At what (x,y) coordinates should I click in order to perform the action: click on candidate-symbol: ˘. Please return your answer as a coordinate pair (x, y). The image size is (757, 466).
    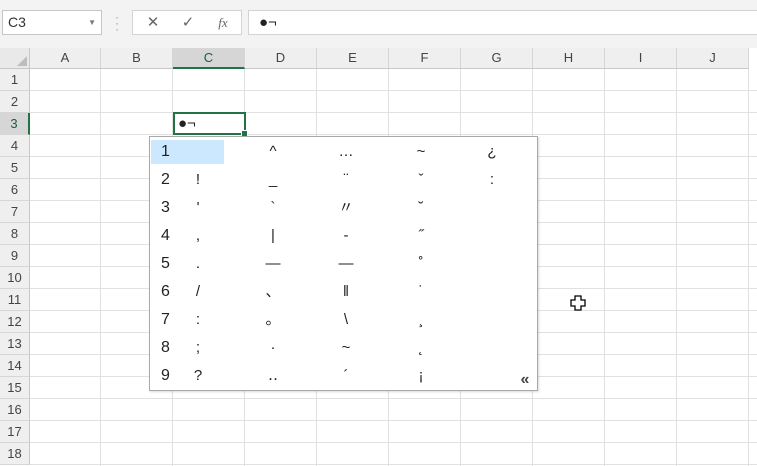
    Looking at the image, I should click on (421, 208).